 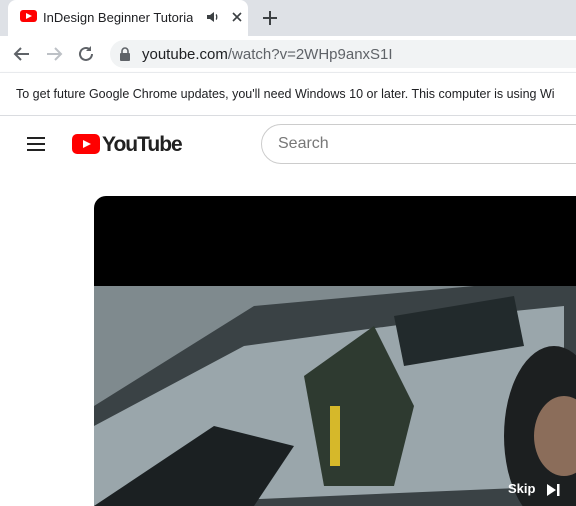 What do you see at coordinates (86, 144) in the screenshot?
I see `youtube-play-icon` at bounding box center [86, 144].